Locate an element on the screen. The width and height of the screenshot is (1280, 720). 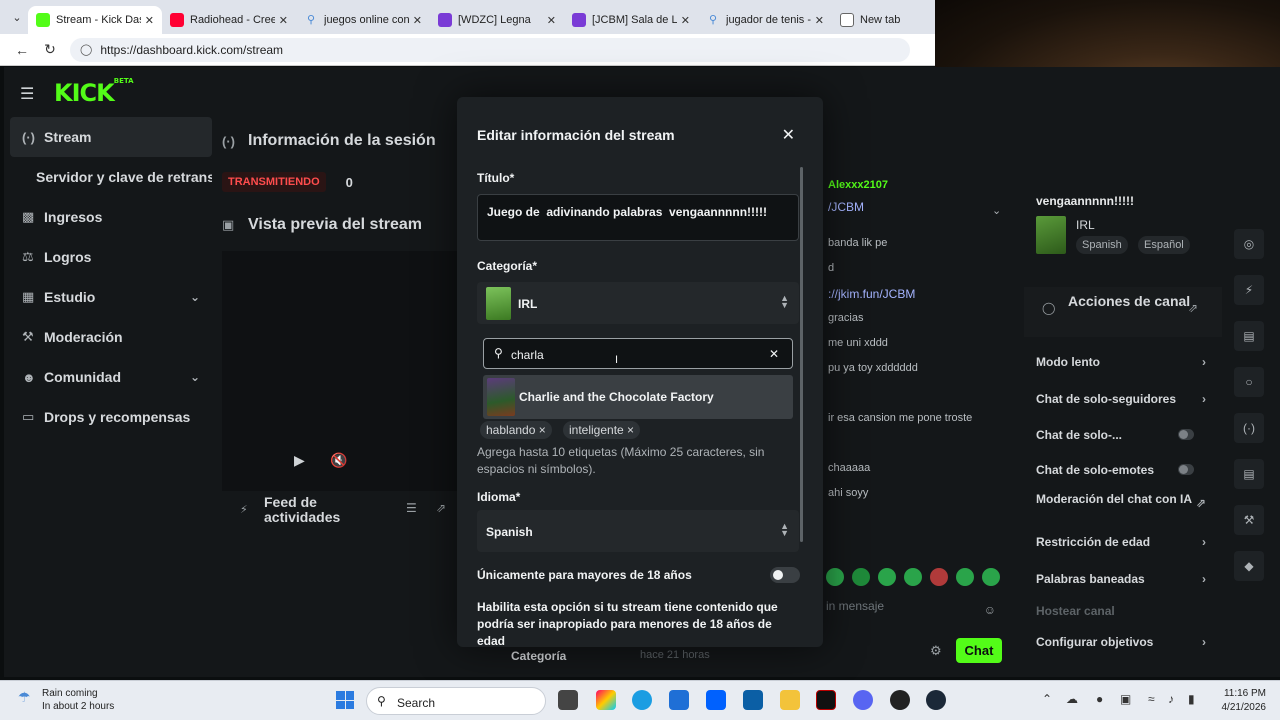
chat-message: ://jkim.fun/JCBM is located at coordinates (871, 294).